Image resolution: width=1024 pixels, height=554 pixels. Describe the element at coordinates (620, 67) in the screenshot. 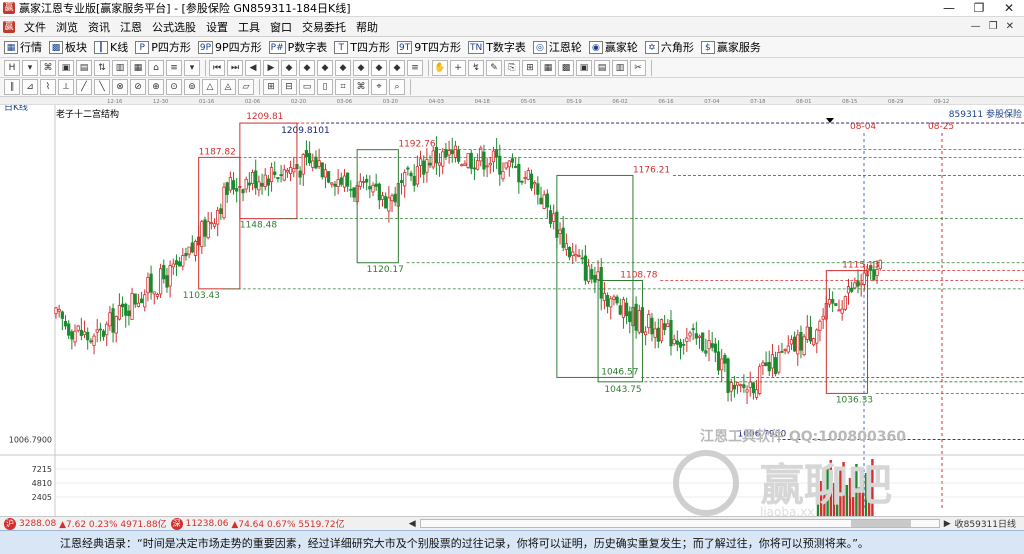

I see `tool-icon-2-10: ▥` at that location.